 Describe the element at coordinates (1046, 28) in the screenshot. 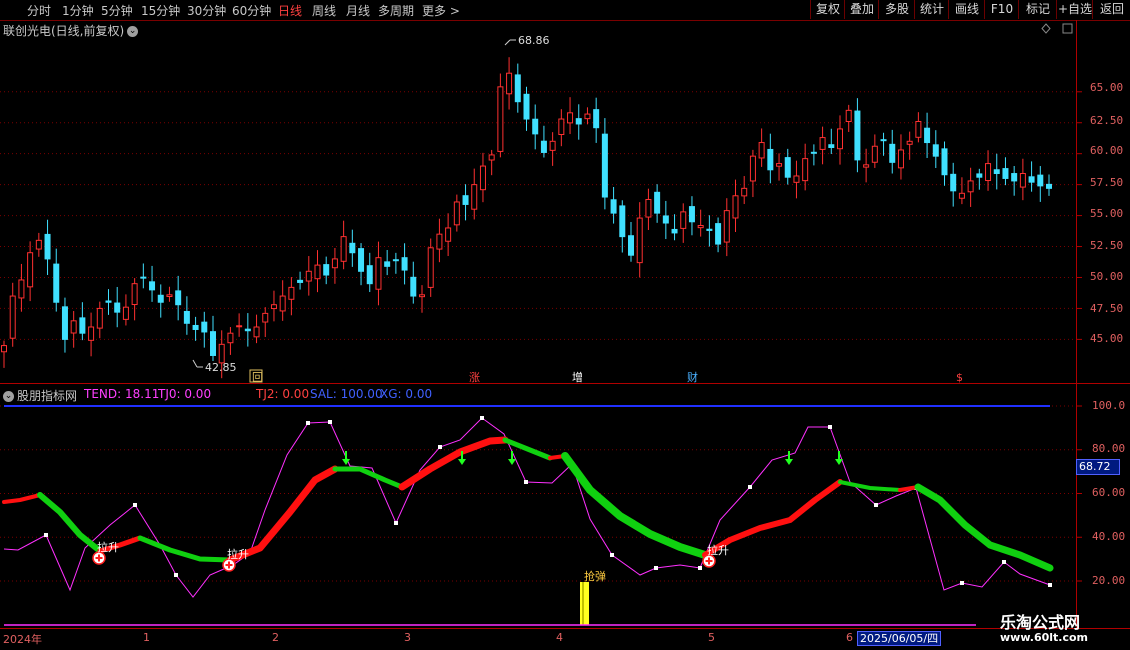

I see `diamond-icon` at that location.